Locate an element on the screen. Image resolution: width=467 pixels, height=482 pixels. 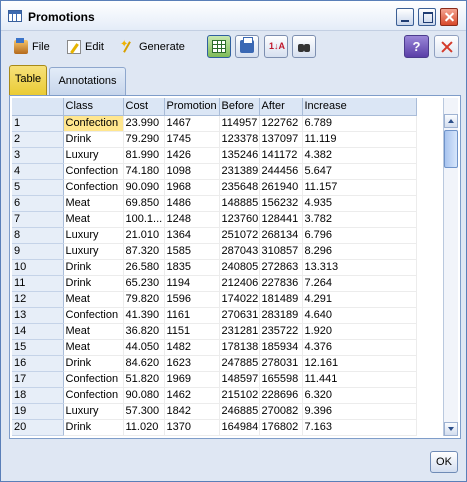
column-header-promotion: Promotion is located at coordinates (192, 107).